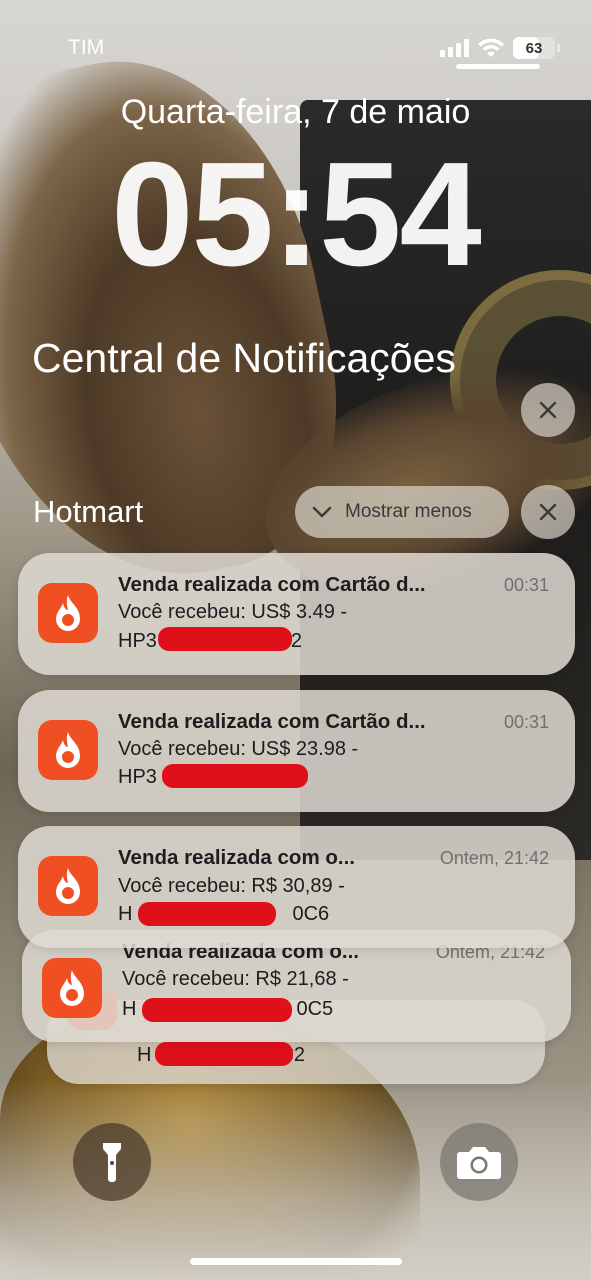 This screenshot has height=1280, width=591. I want to click on status-icons: 63, so click(500, 48).